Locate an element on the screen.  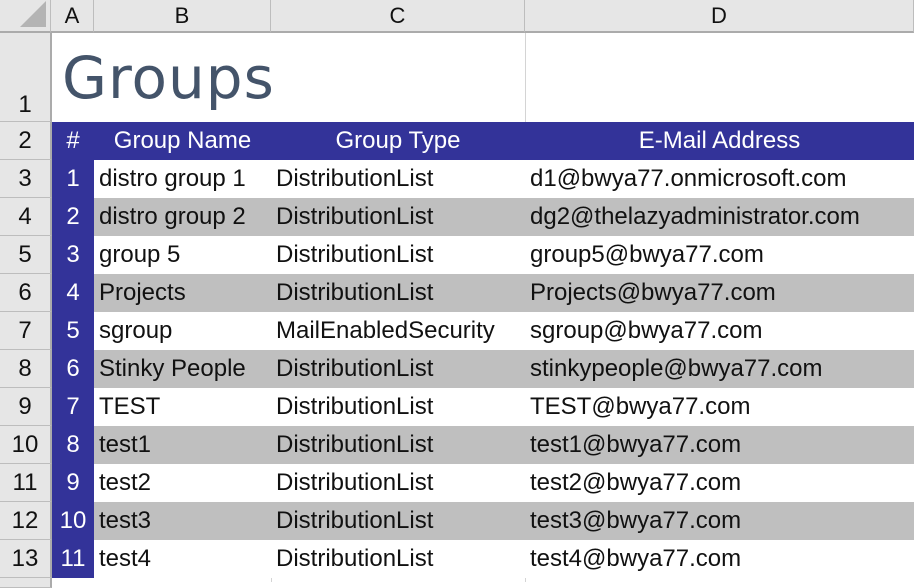
column-header-d: D is located at coordinates (719, 16).